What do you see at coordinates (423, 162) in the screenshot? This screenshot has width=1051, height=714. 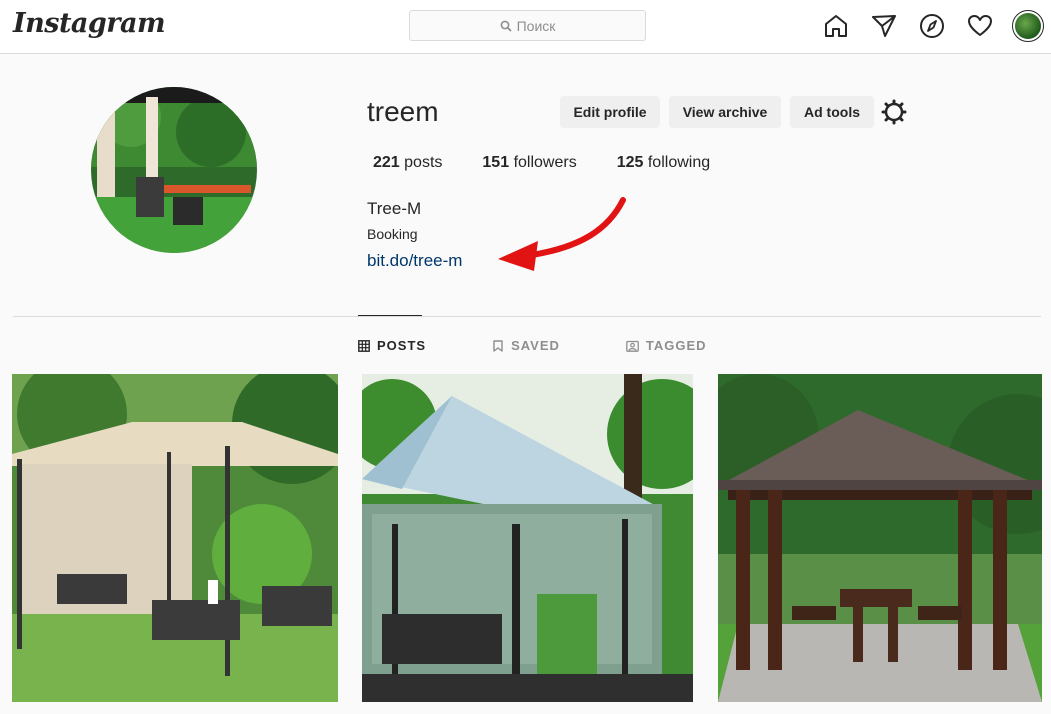 I see `posts-count-label: posts` at bounding box center [423, 162].